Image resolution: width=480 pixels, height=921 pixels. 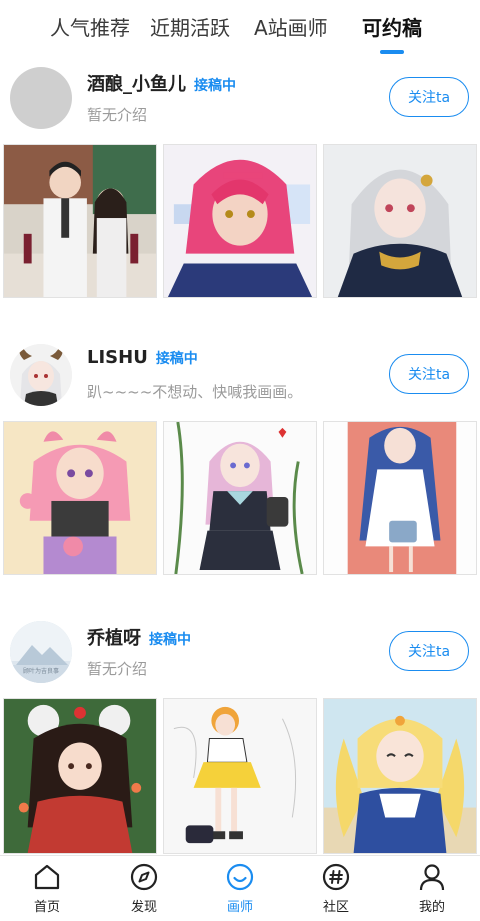 I want to click on artwork-sailor-uniform-girl-image, so click(x=240, y=498).